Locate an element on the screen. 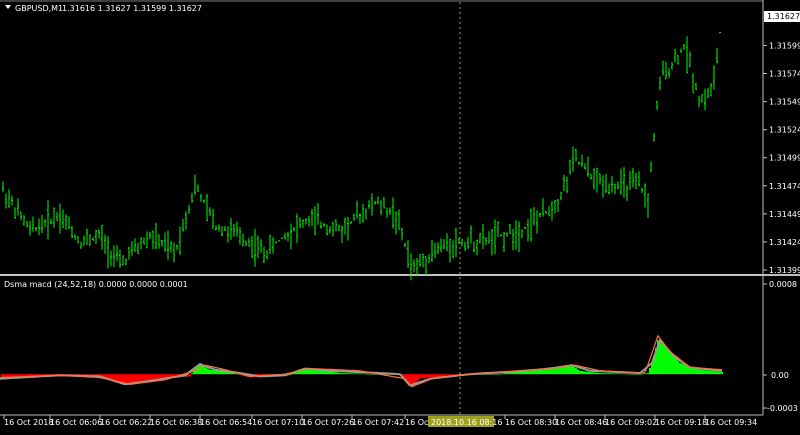 The width and height of the screenshot is (800, 435). current-price-label: 1.31627 is located at coordinates (783, 16).